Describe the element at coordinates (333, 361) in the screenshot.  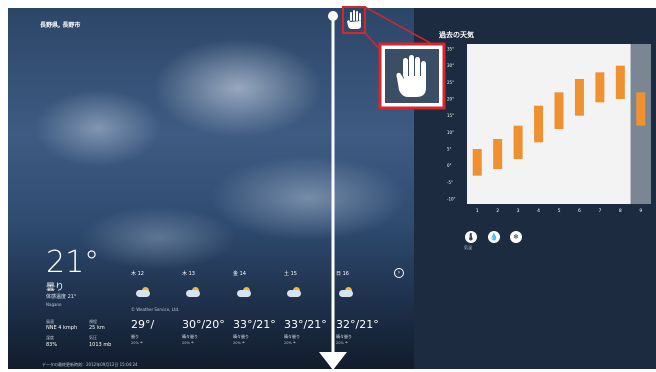
I see `swipe-arrow-head` at that location.